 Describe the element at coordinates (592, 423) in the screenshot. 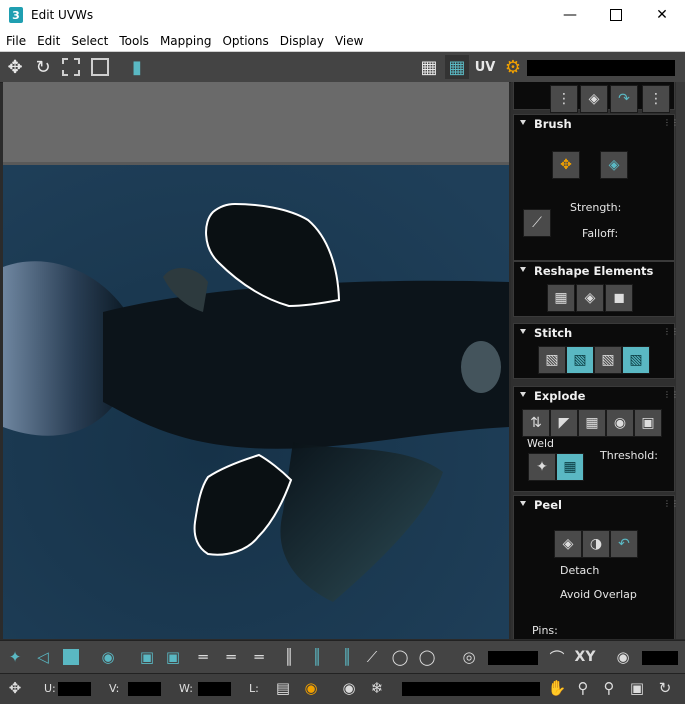

I see `weld-grid-icon: ▦` at that location.